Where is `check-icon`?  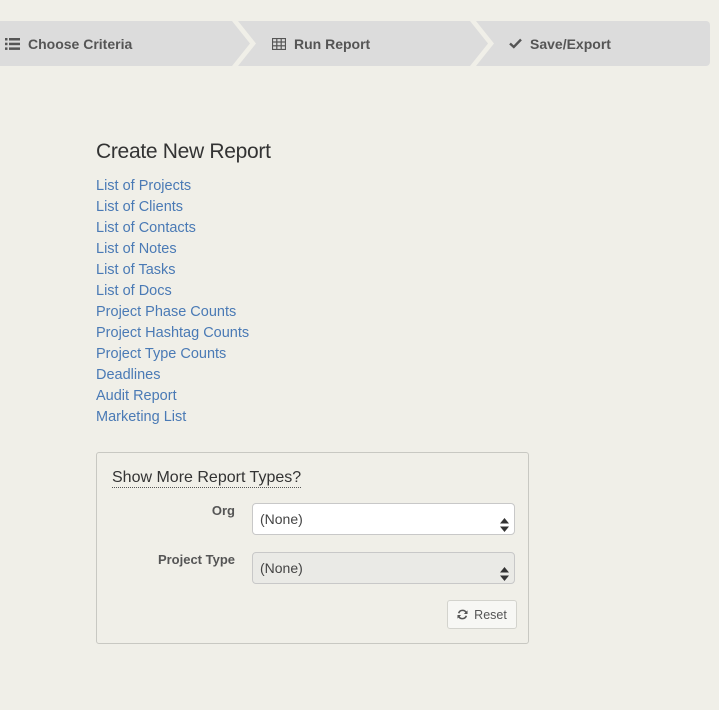
check-icon is located at coordinates (515, 43).